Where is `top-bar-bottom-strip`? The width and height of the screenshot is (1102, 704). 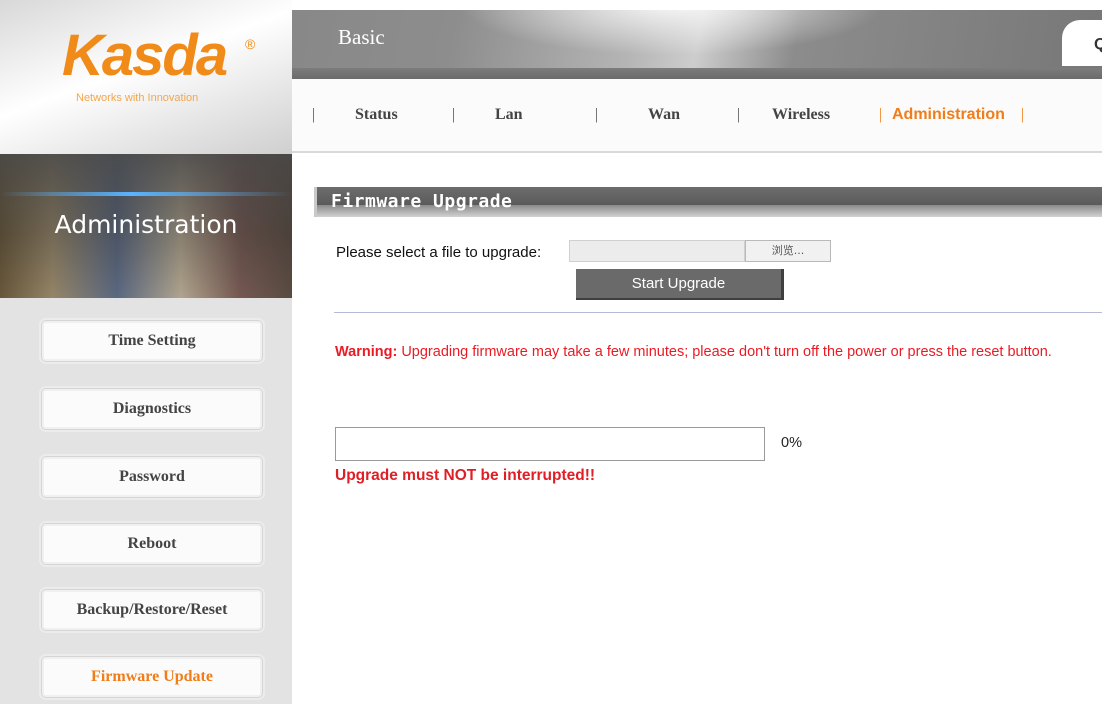 top-bar-bottom-strip is located at coordinates (697, 73).